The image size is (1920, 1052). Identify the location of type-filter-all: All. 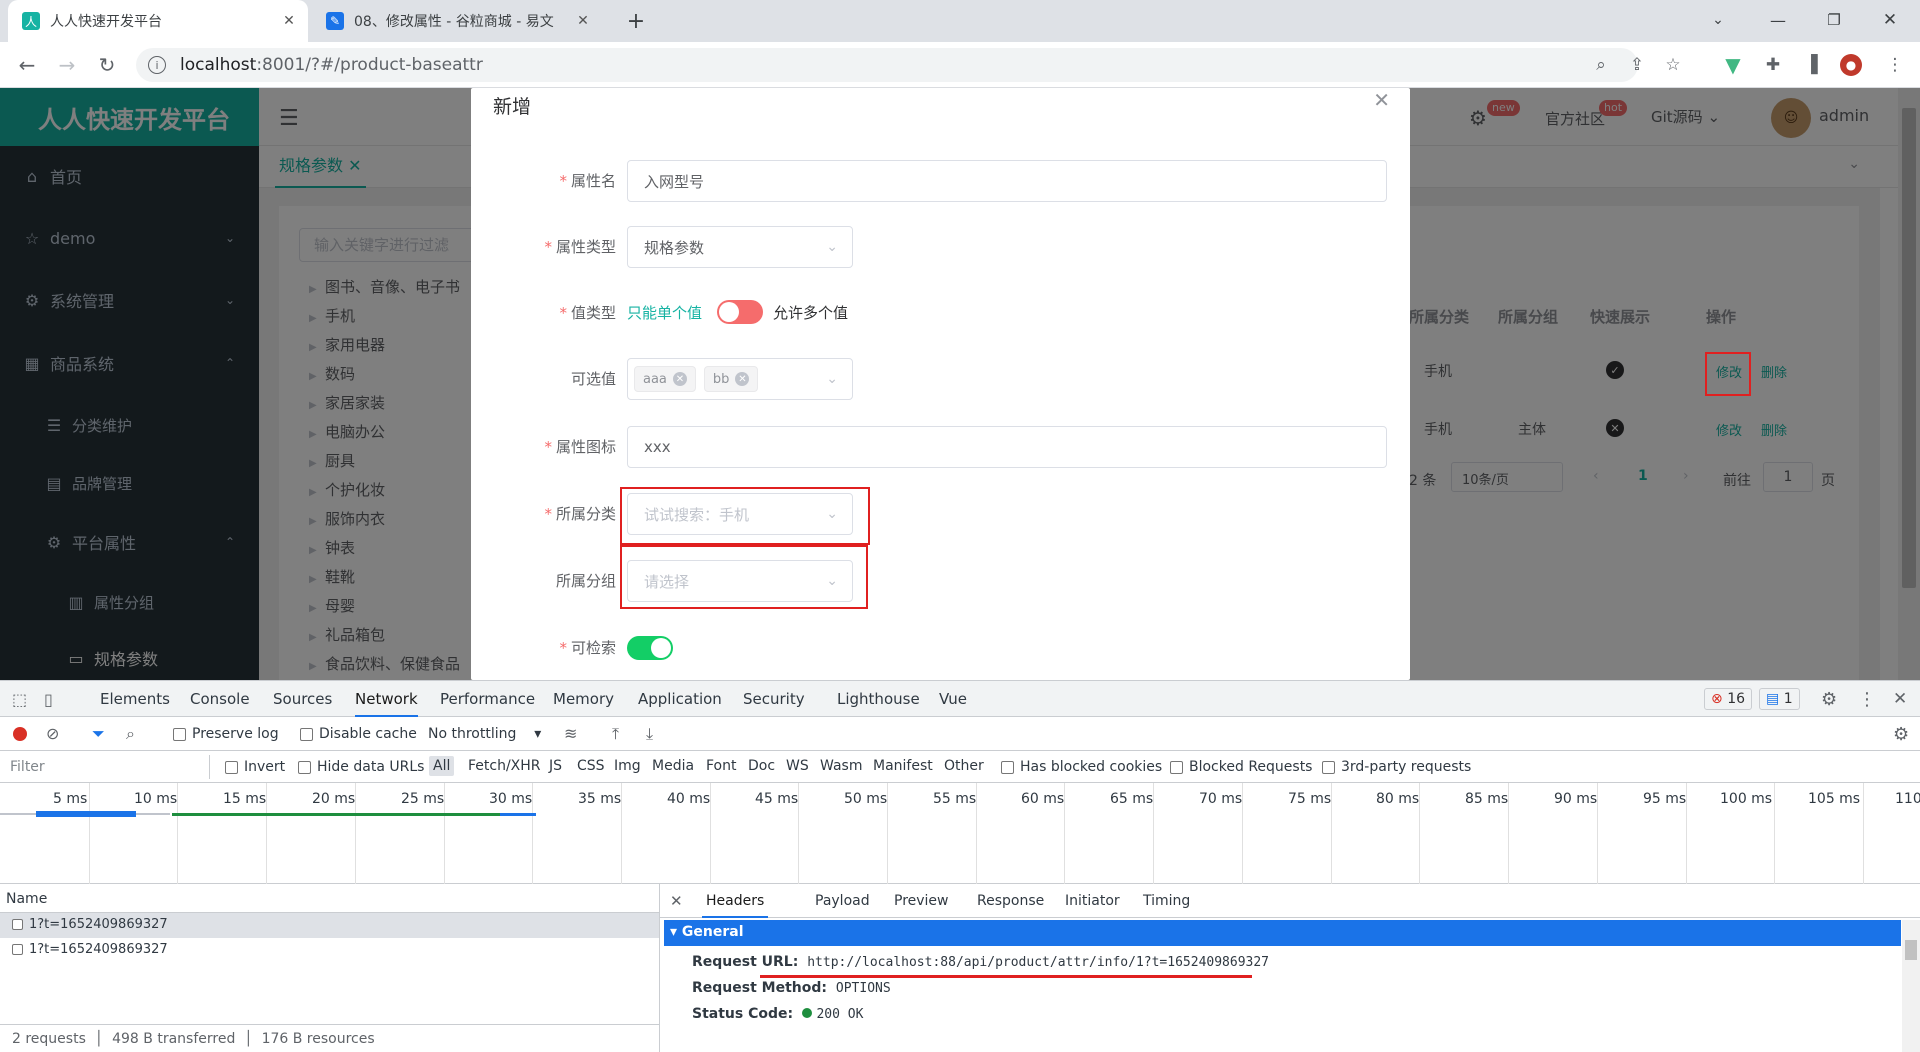
(442, 766).